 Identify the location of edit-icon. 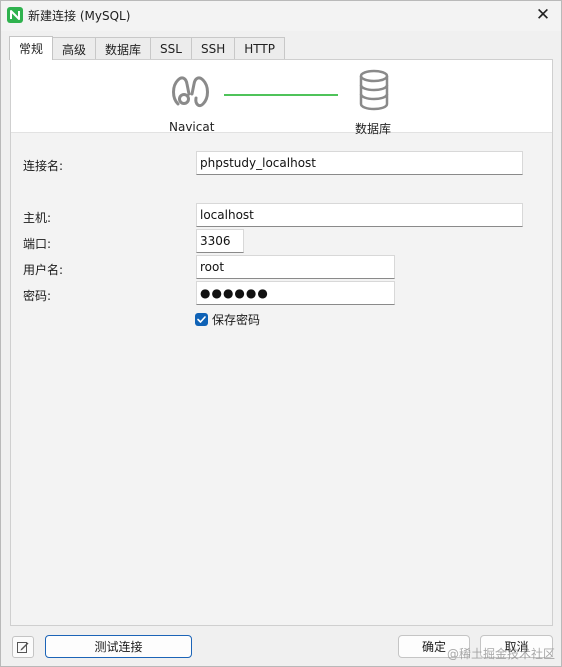
(23, 647).